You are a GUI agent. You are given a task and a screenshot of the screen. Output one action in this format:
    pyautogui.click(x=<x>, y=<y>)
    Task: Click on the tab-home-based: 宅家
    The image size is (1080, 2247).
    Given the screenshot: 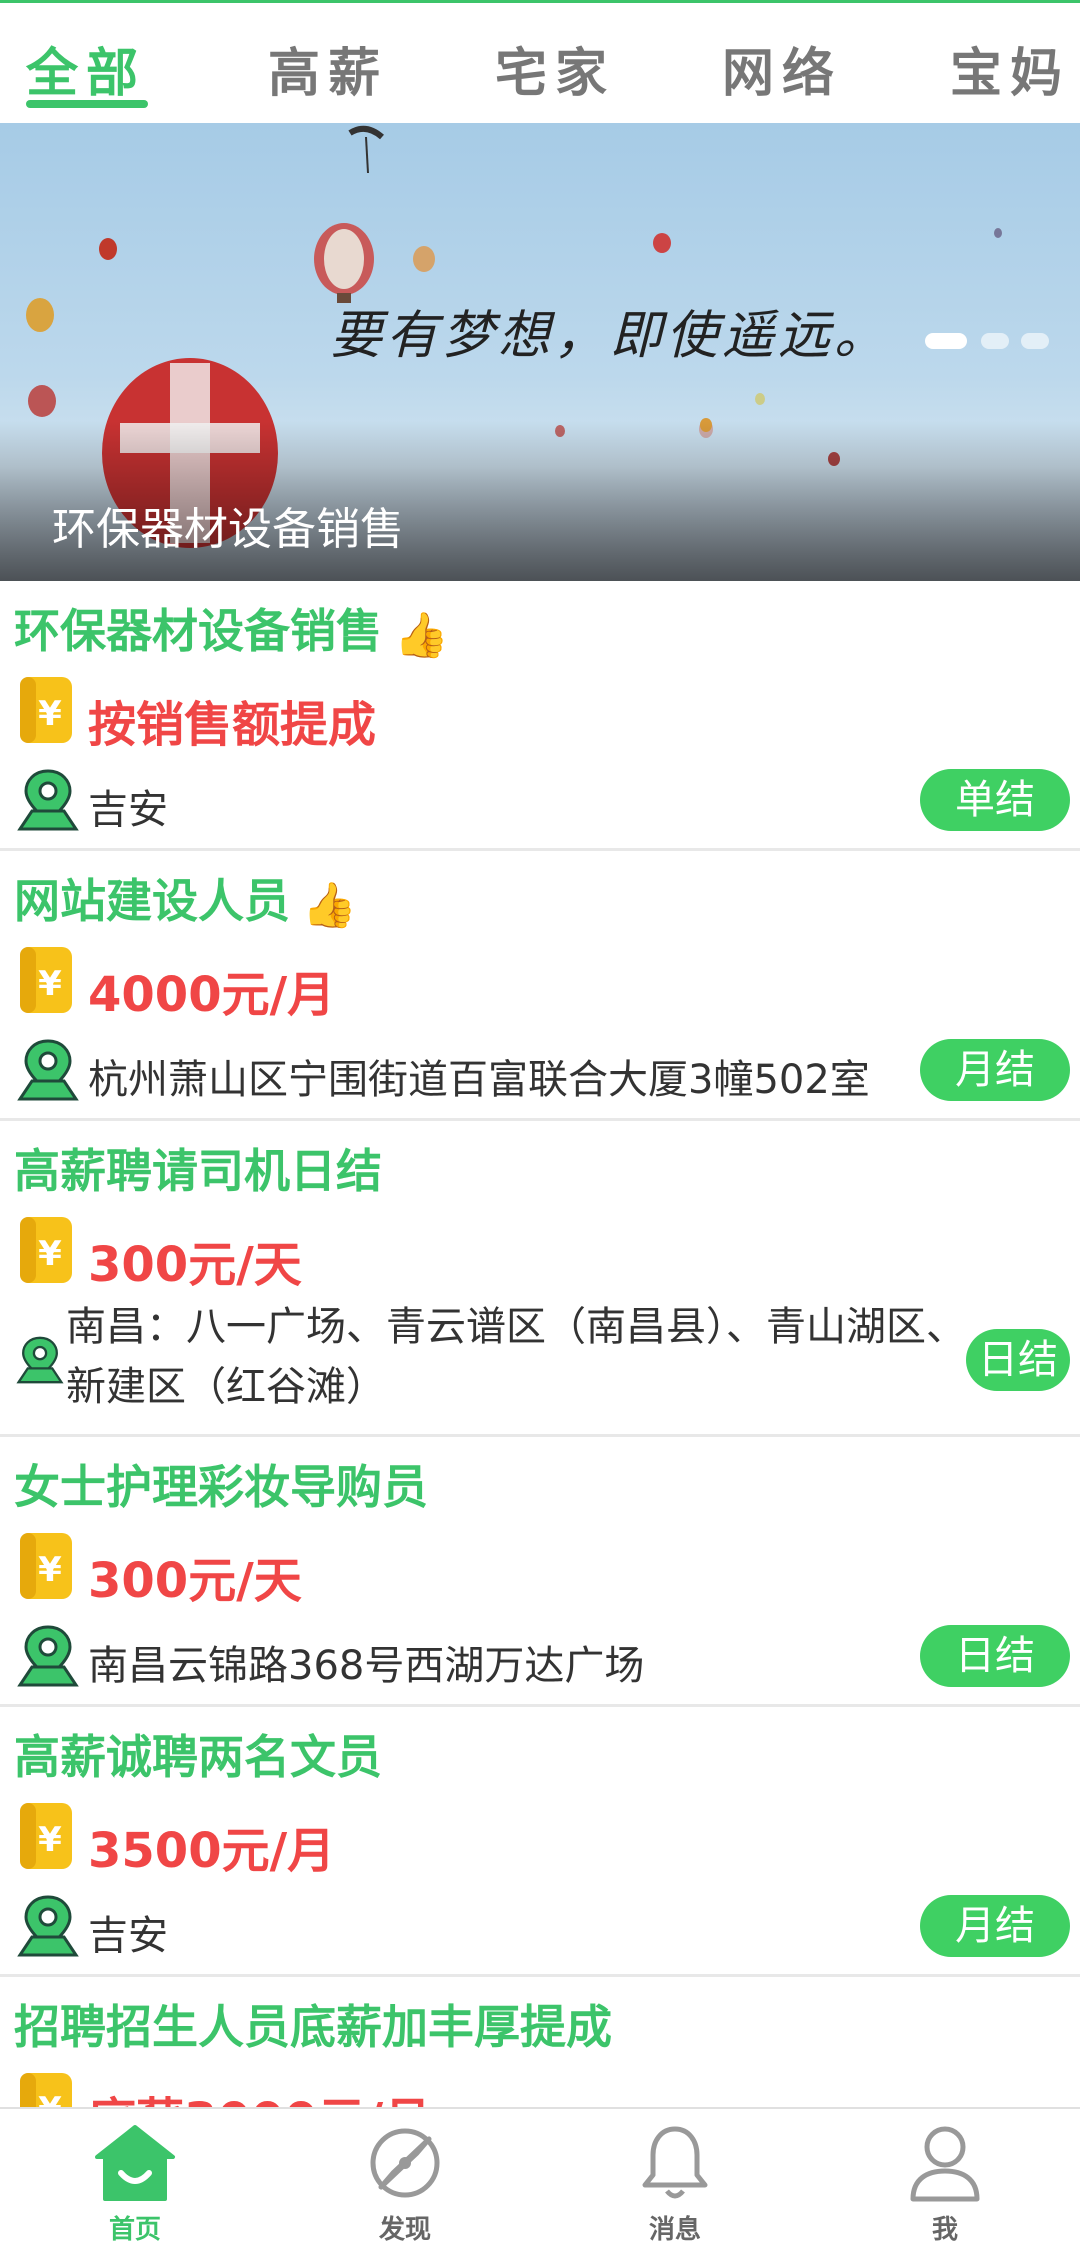 What is the action you would take?
    pyautogui.click(x=555, y=68)
    